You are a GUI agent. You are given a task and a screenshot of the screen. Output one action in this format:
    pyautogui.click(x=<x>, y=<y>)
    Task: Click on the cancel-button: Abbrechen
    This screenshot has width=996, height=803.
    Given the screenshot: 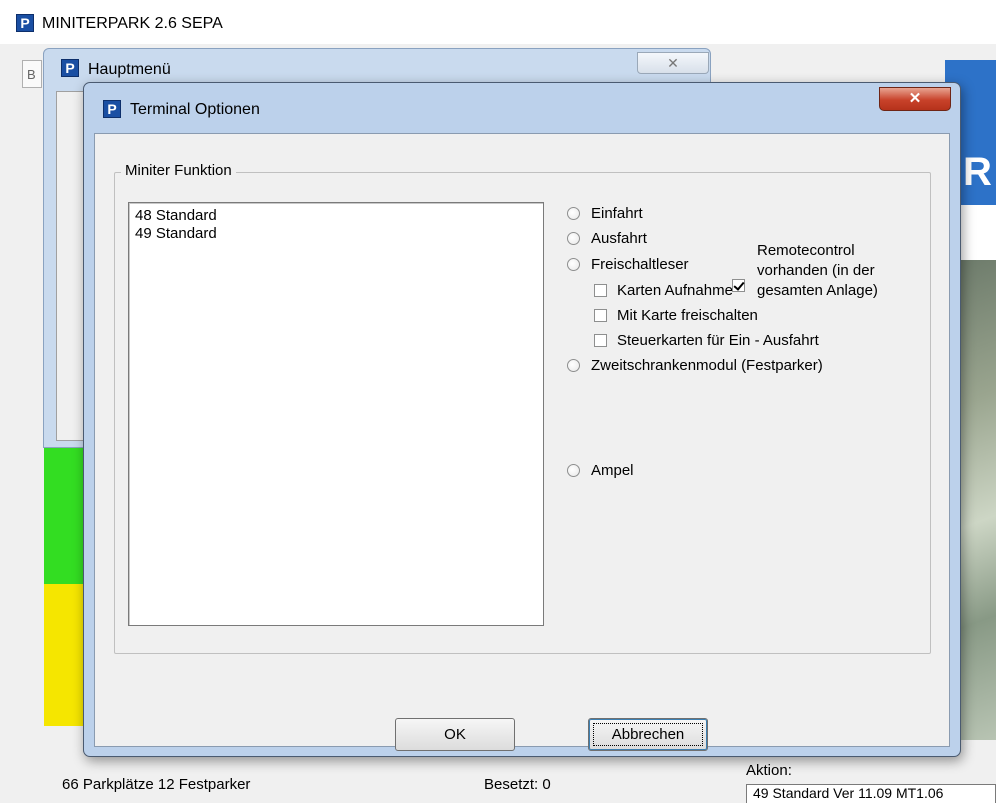 What is the action you would take?
    pyautogui.click(x=648, y=734)
    